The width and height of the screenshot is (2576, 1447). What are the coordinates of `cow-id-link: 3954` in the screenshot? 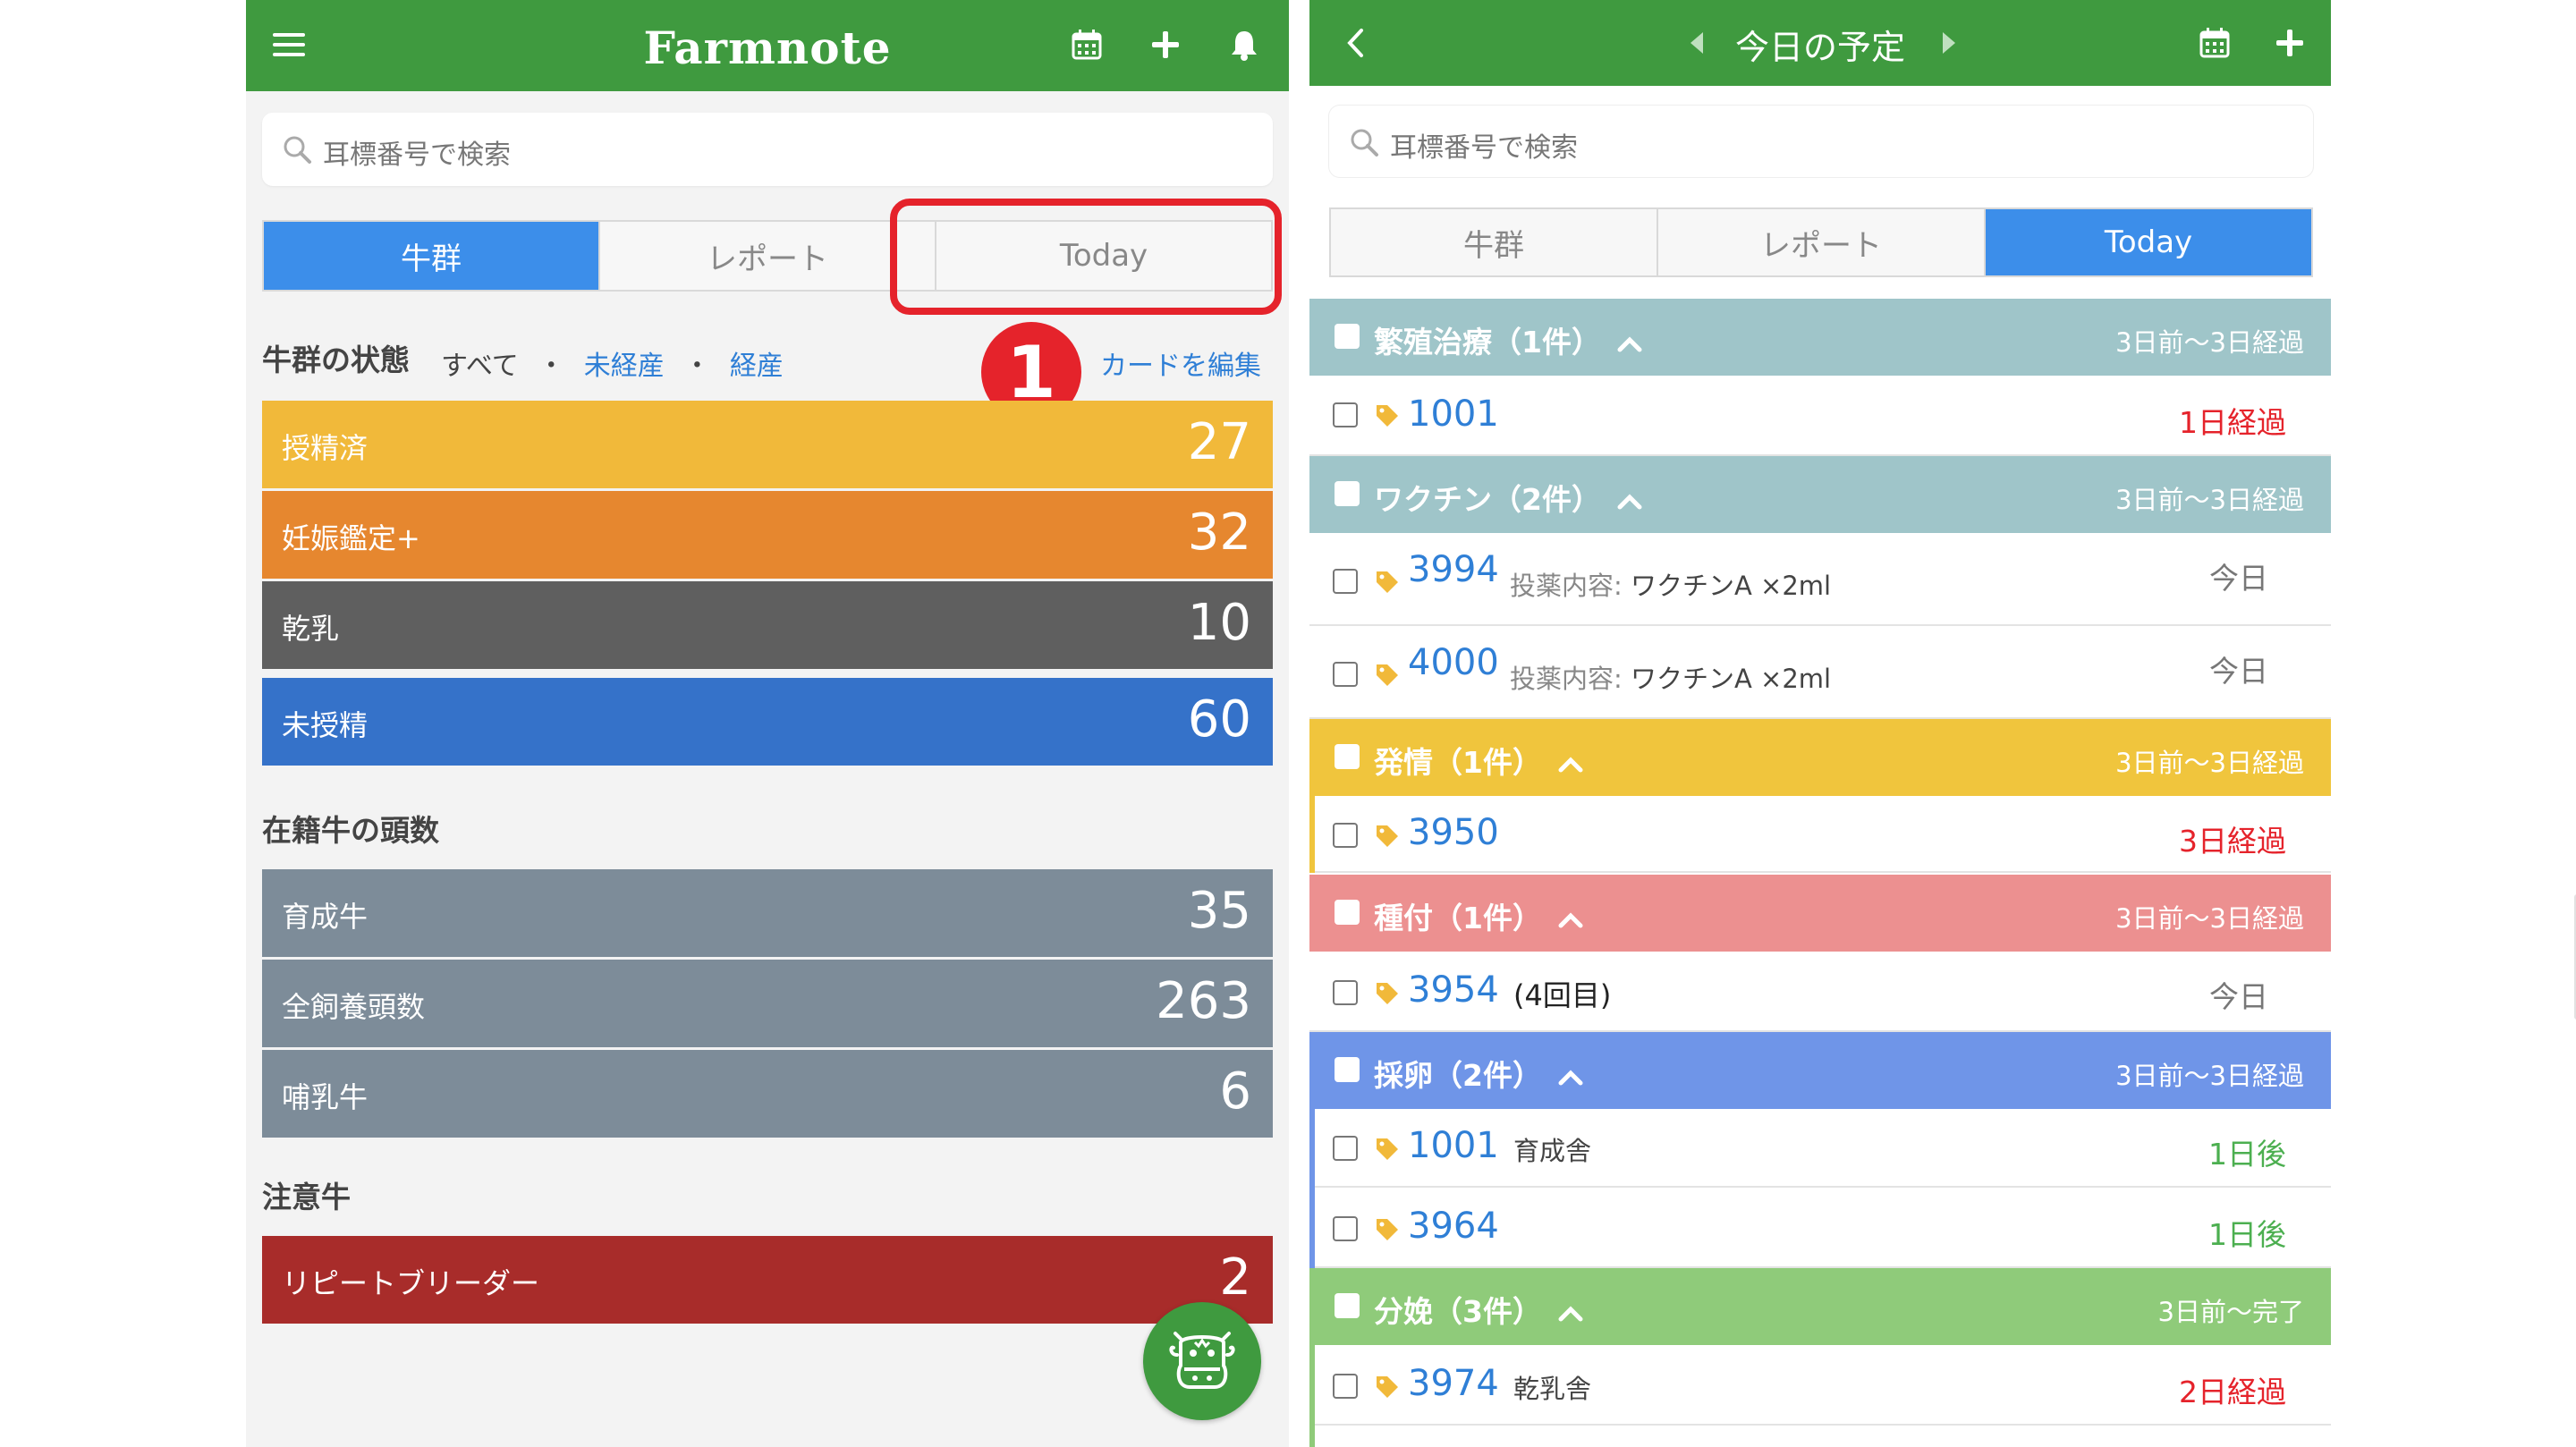 It's located at (1453, 990).